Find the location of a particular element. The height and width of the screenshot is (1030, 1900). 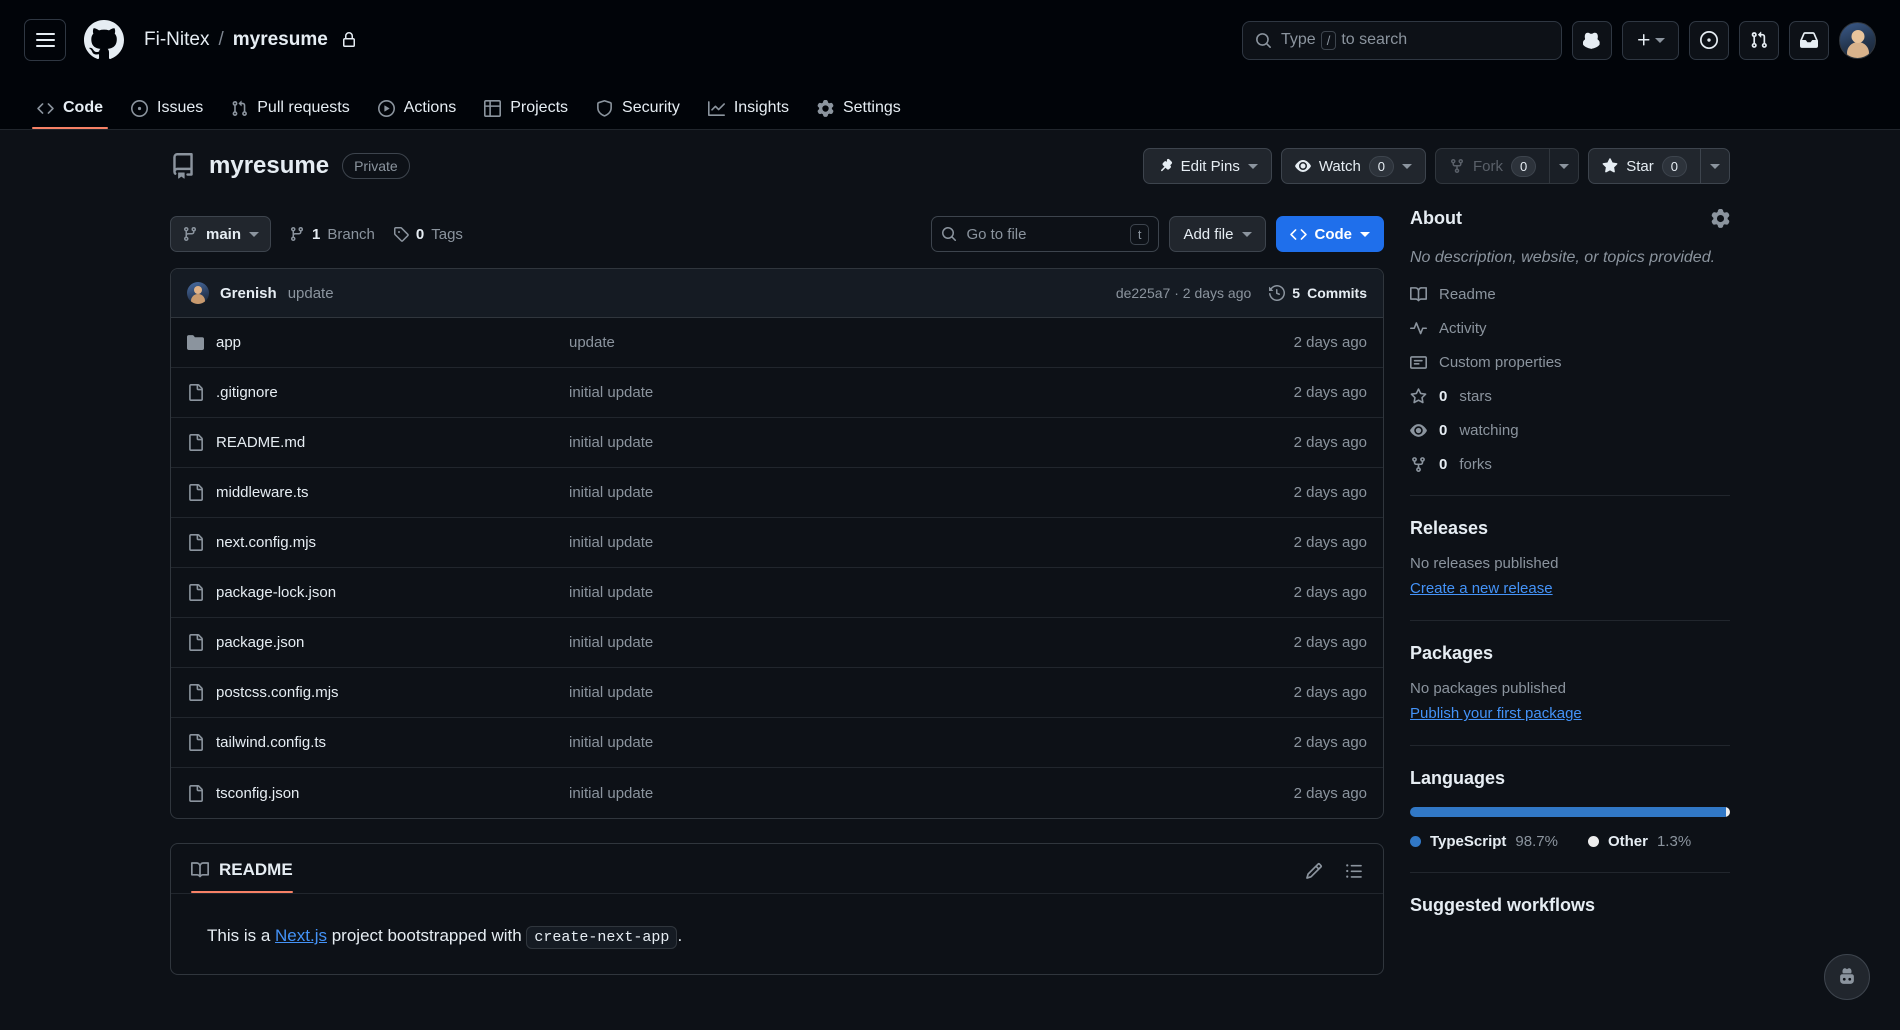

commit-author: Grenish is located at coordinates (248, 293).